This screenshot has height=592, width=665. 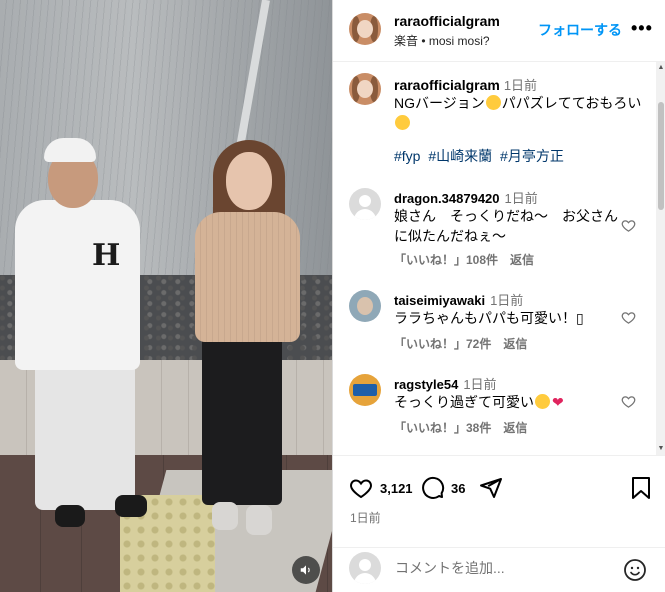 I want to click on sound-icon, so click(x=305, y=570).